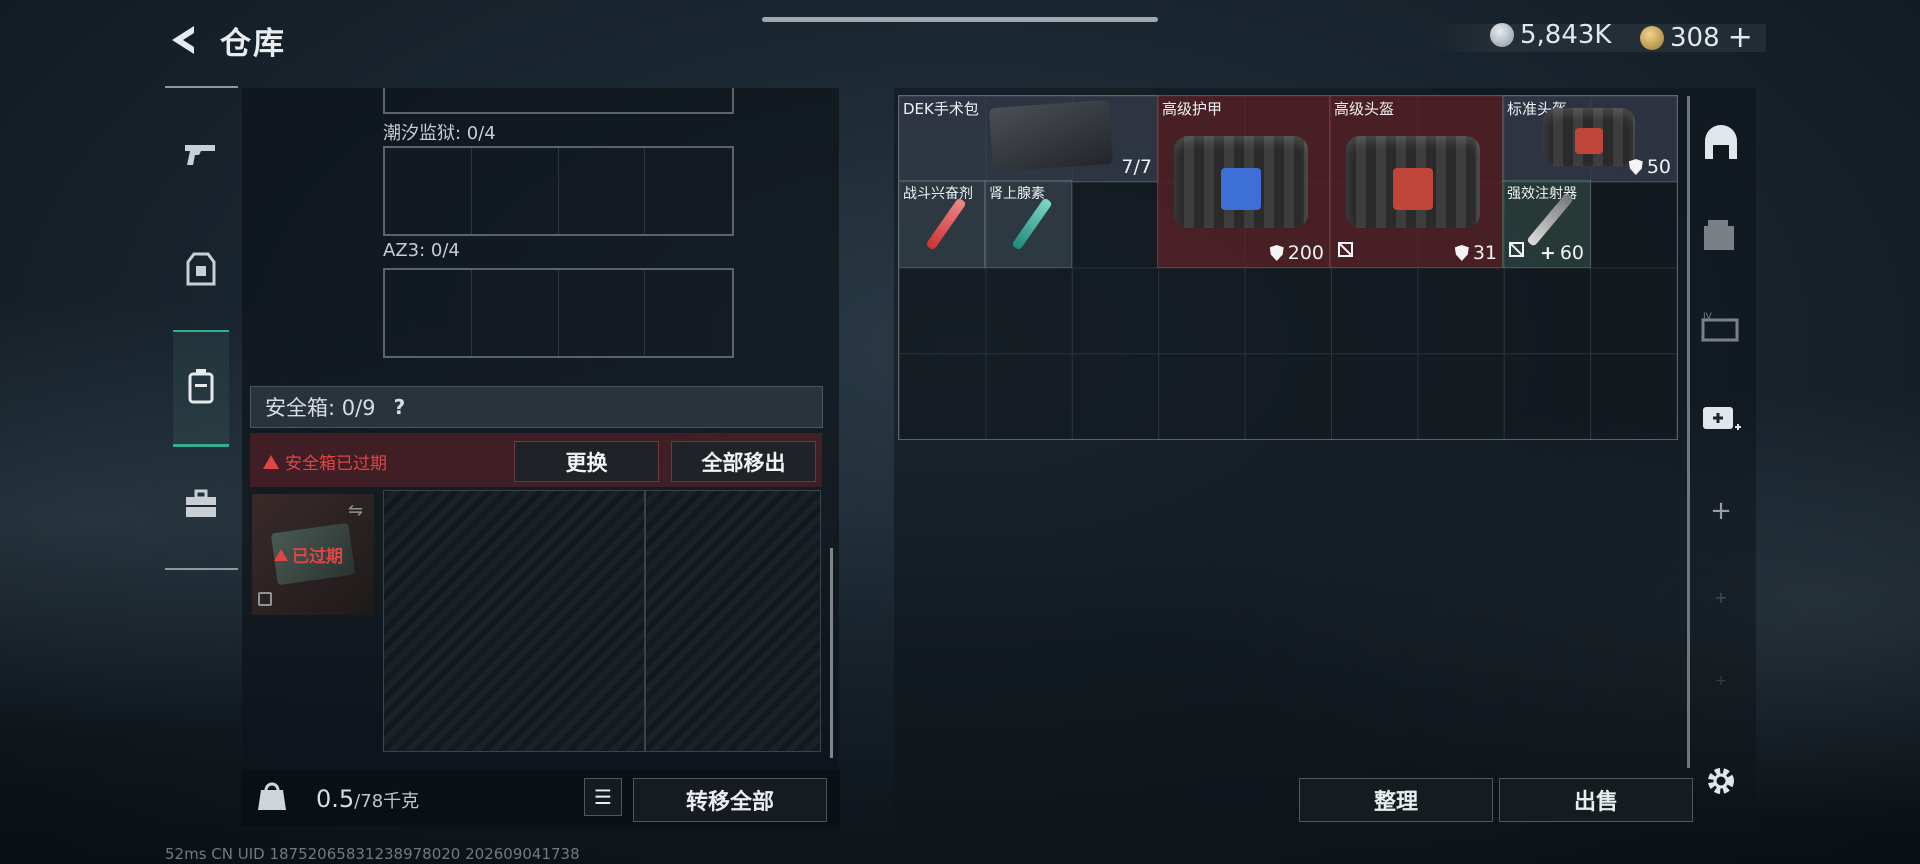 The height and width of the screenshot is (864, 1920). Describe the element at coordinates (201, 270) in the screenshot. I see `nav-armor-icon` at that location.